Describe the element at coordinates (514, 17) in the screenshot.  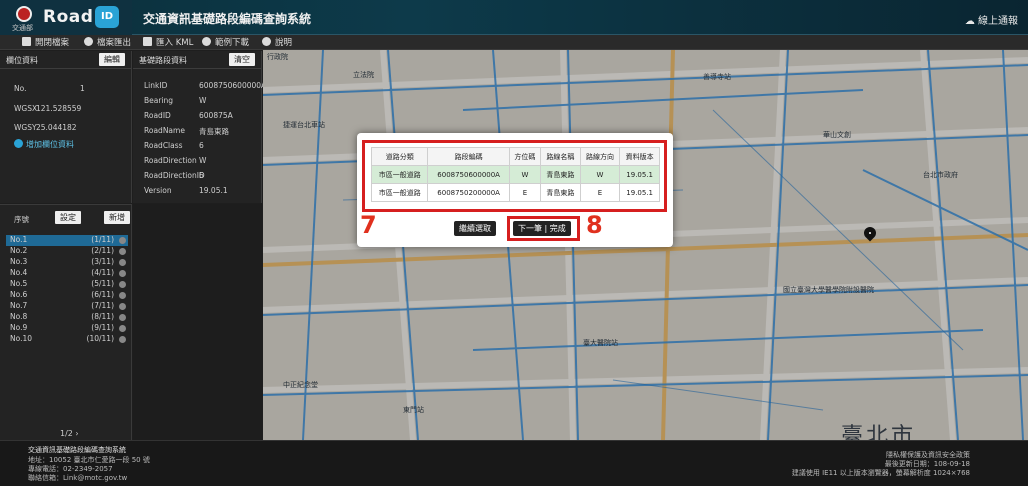
I see `top-bar: 交通部 Road ID 交通資訊基礎路段編碼查詢系統 ☁ 線上通報` at that location.